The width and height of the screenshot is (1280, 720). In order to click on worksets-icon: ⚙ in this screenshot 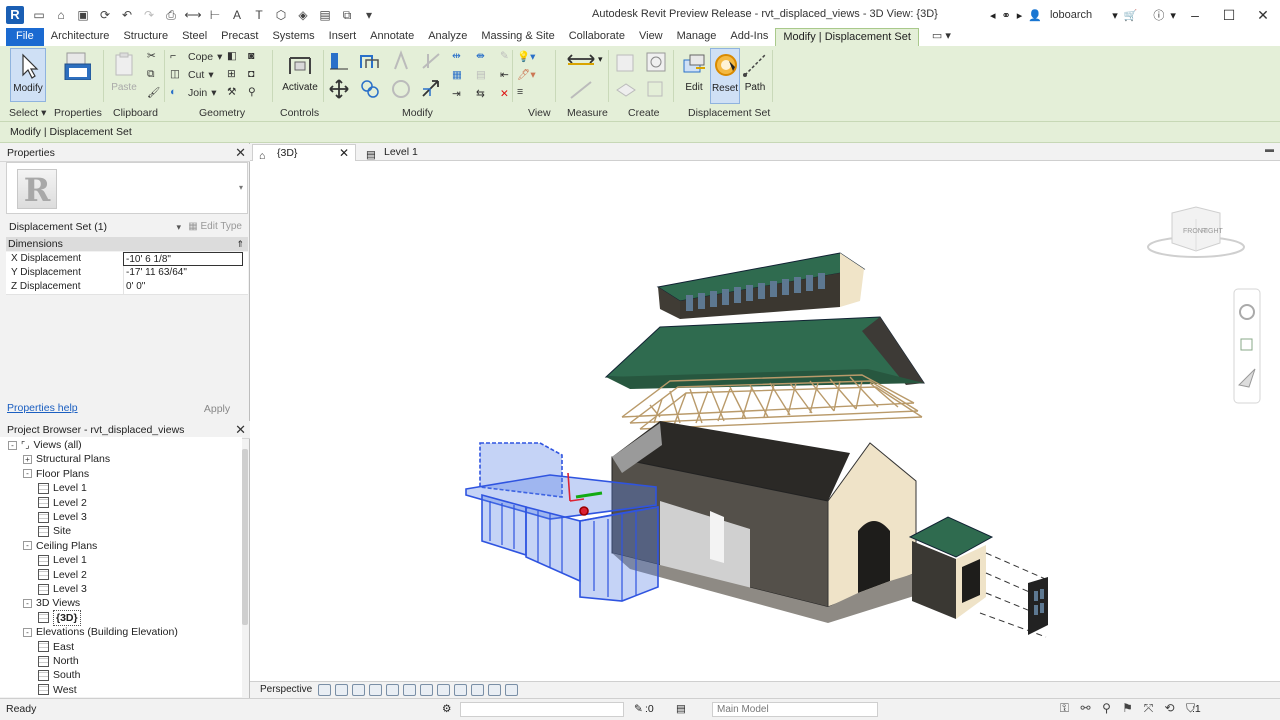, I will do `click(446, 709)`.